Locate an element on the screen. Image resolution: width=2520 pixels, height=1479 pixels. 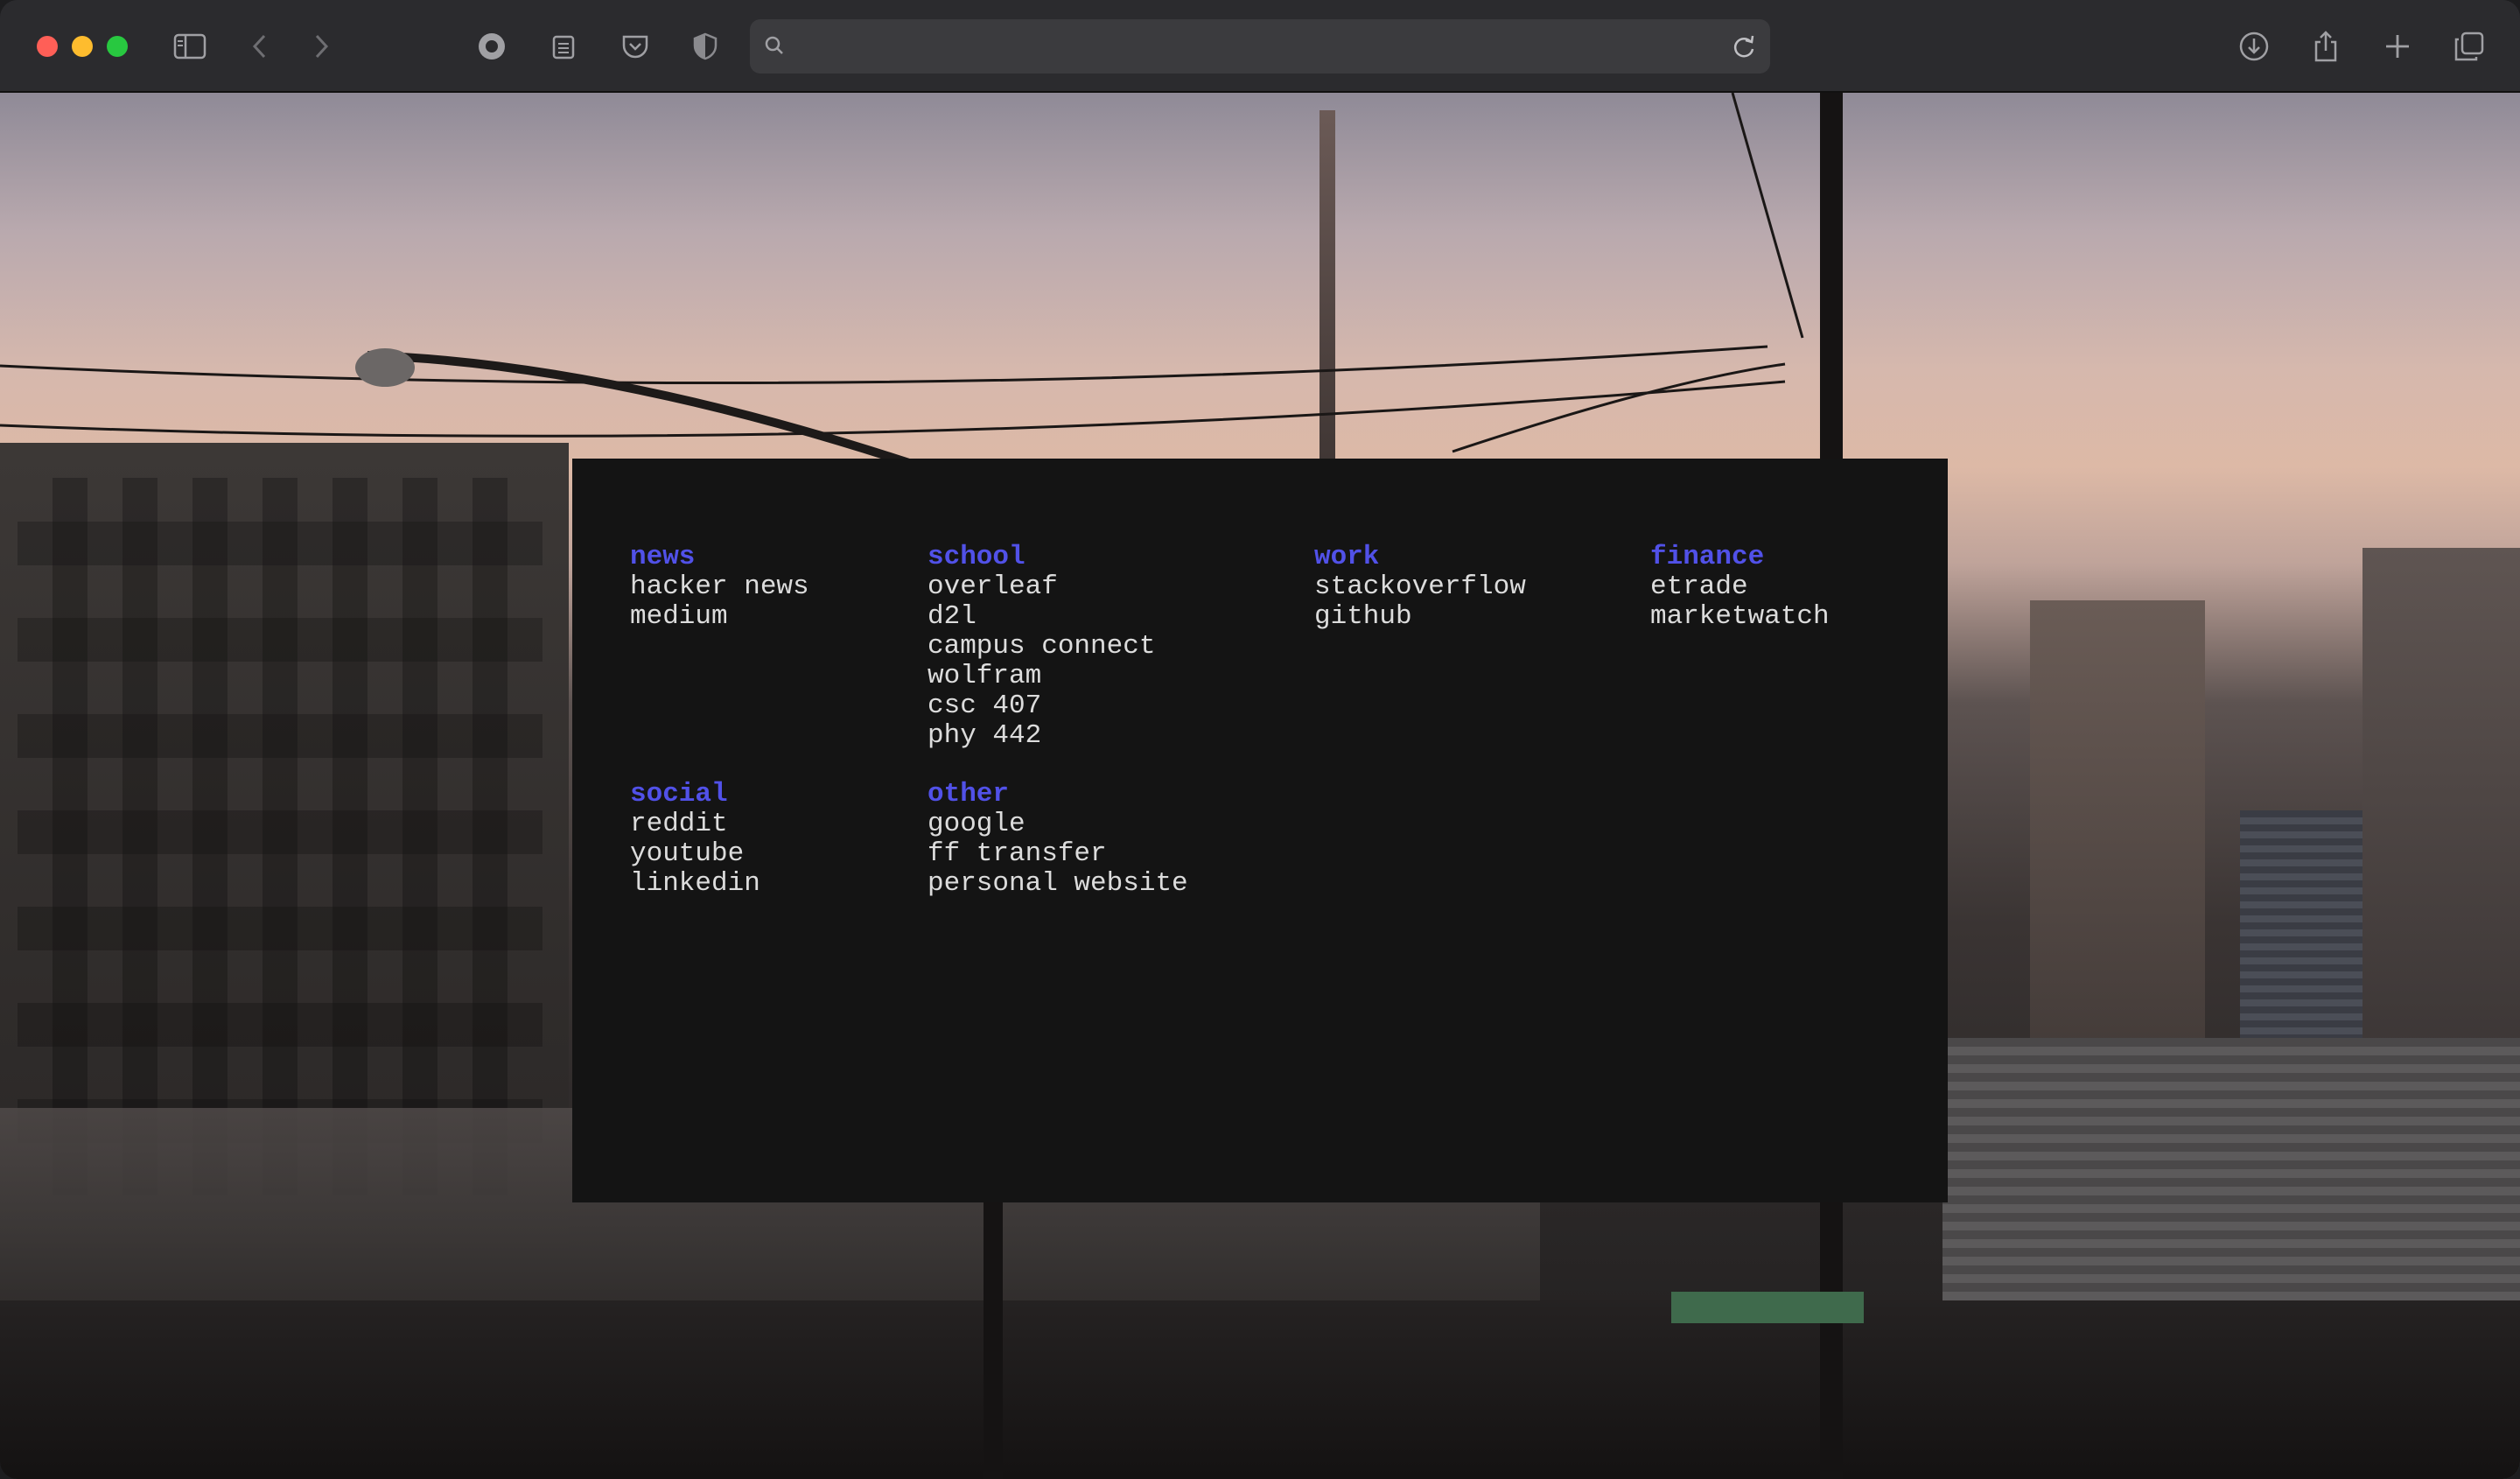
group-heading: work is located at coordinates (1347, 557).